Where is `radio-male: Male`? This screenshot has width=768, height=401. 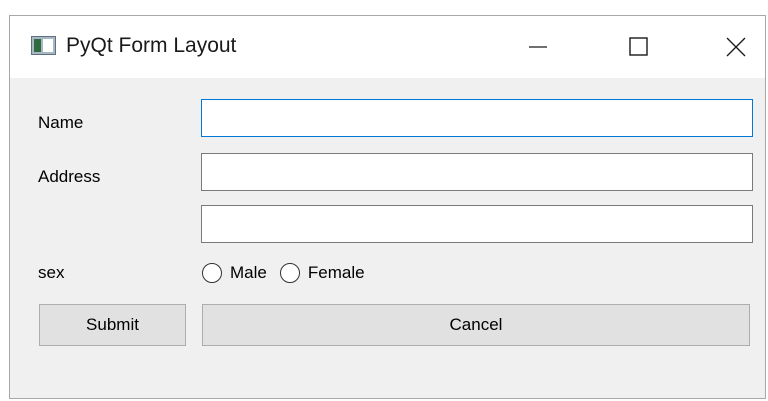 radio-male: Male is located at coordinates (234, 273).